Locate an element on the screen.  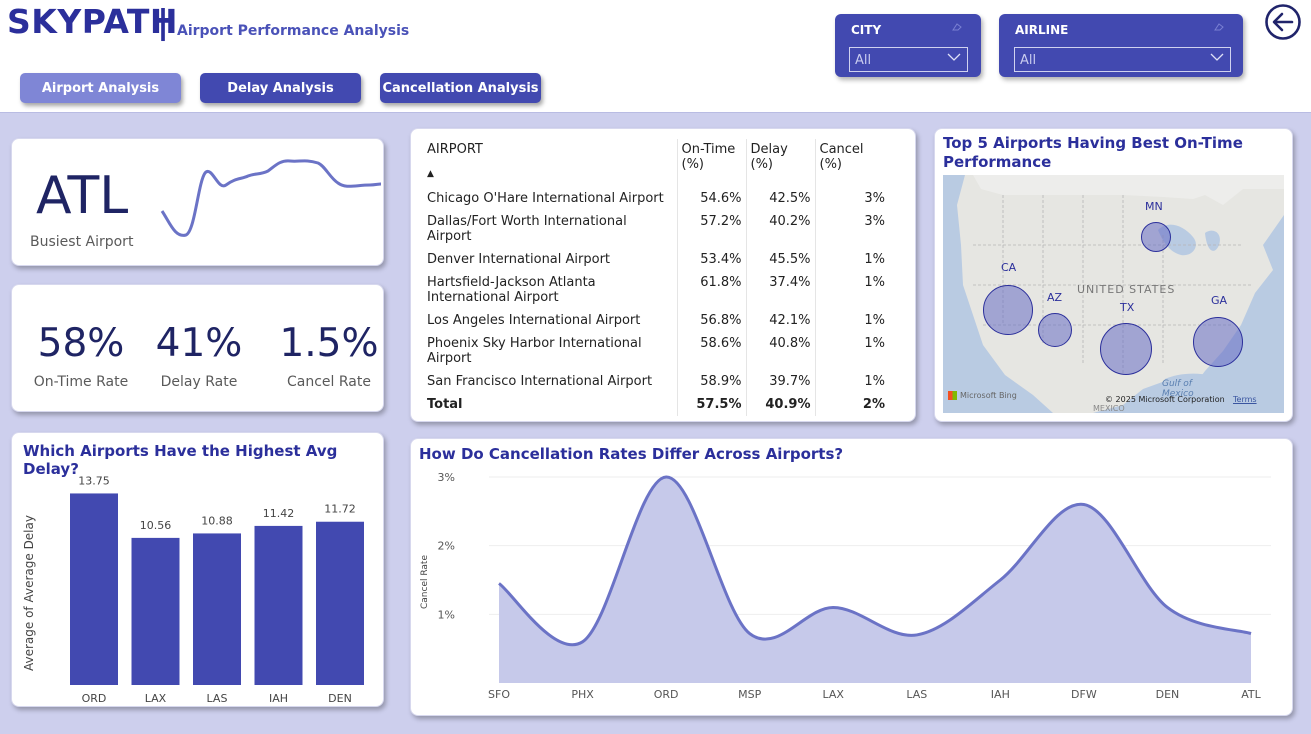
bar-category-label: IAH is located at coordinates (278, 697).